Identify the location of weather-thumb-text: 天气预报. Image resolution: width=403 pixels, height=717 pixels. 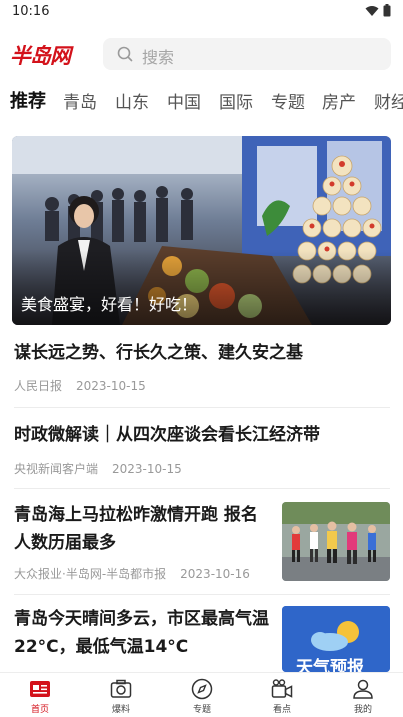
(330, 665).